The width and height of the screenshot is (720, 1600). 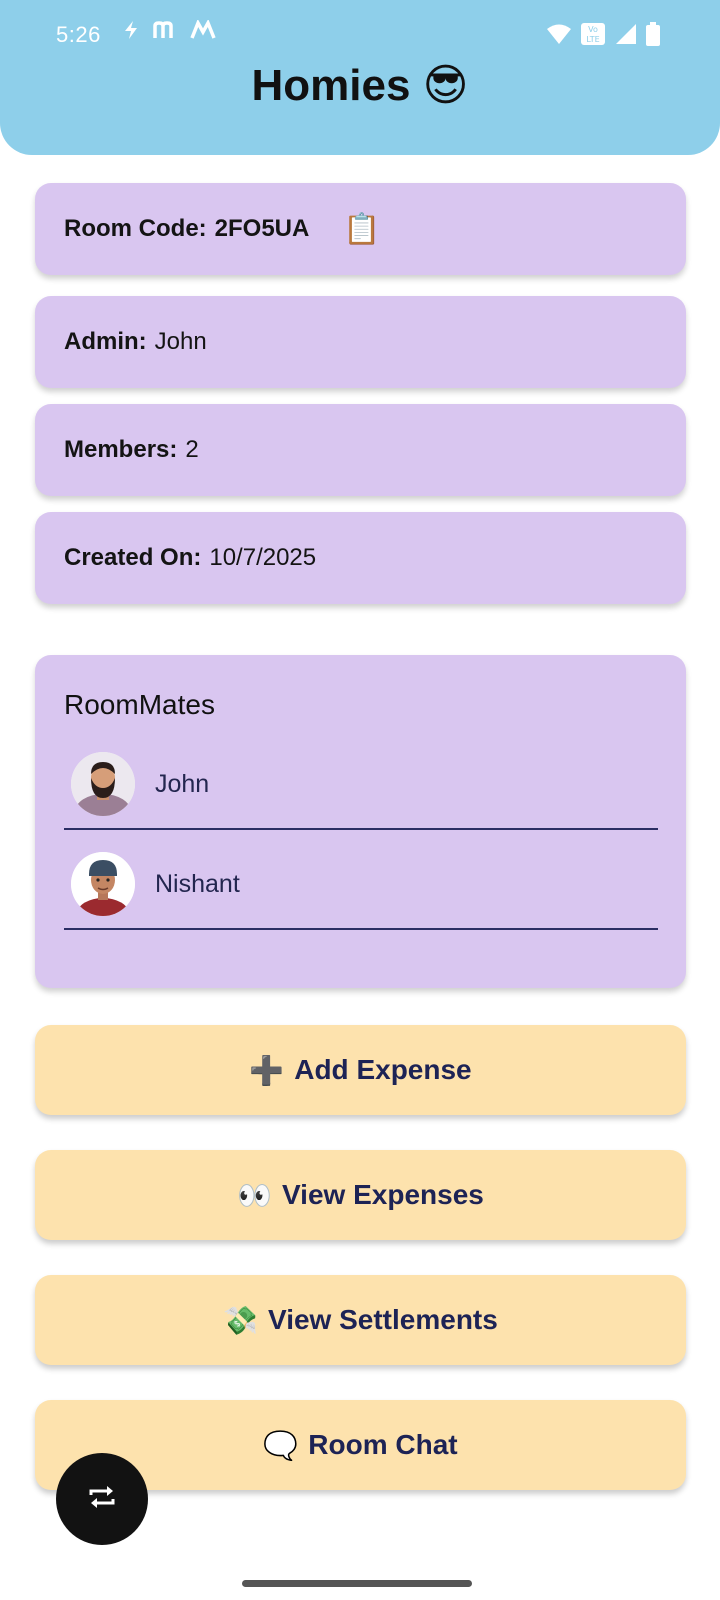 I want to click on view-settlements-label: View Settlements, so click(x=383, y=1319).